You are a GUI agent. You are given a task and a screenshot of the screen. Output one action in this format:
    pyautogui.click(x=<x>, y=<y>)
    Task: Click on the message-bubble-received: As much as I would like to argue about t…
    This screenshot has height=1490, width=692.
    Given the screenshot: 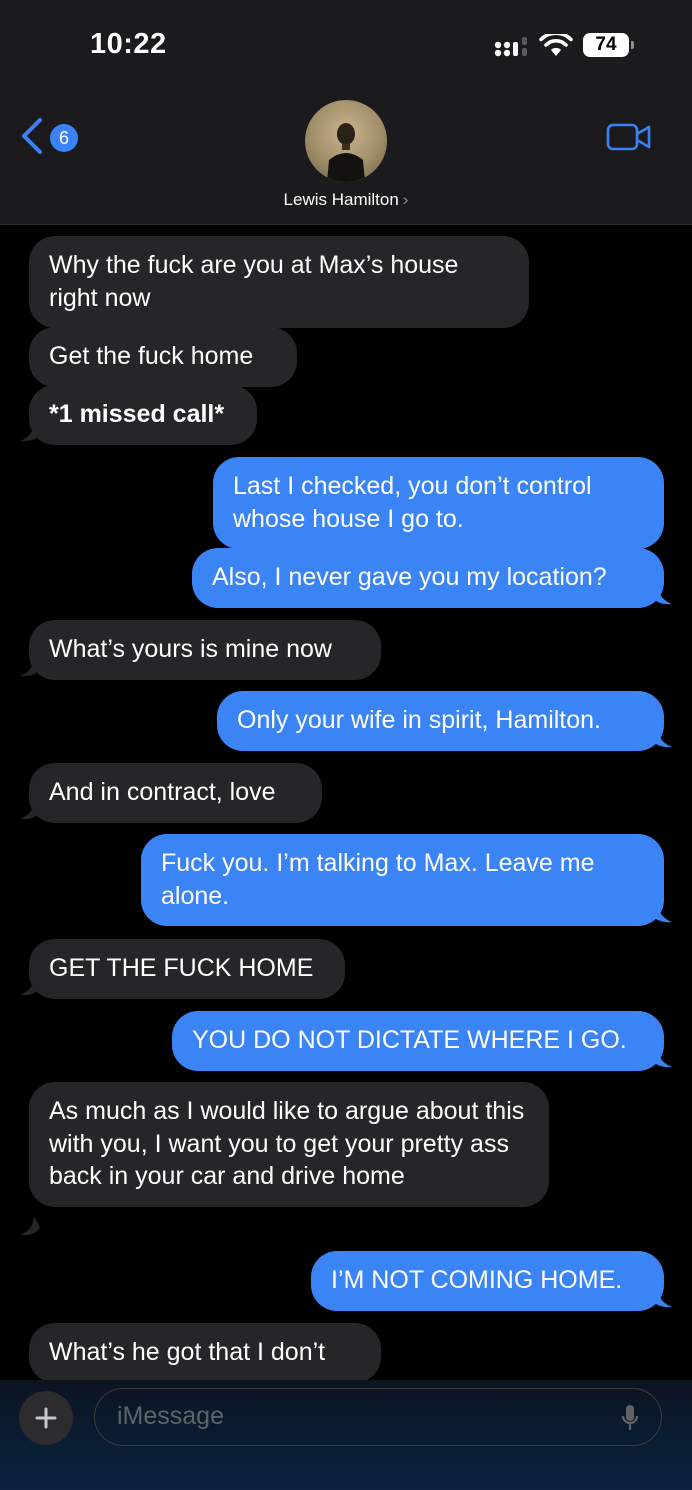 What is the action you would take?
    pyautogui.click(x=289, y=1144)
    